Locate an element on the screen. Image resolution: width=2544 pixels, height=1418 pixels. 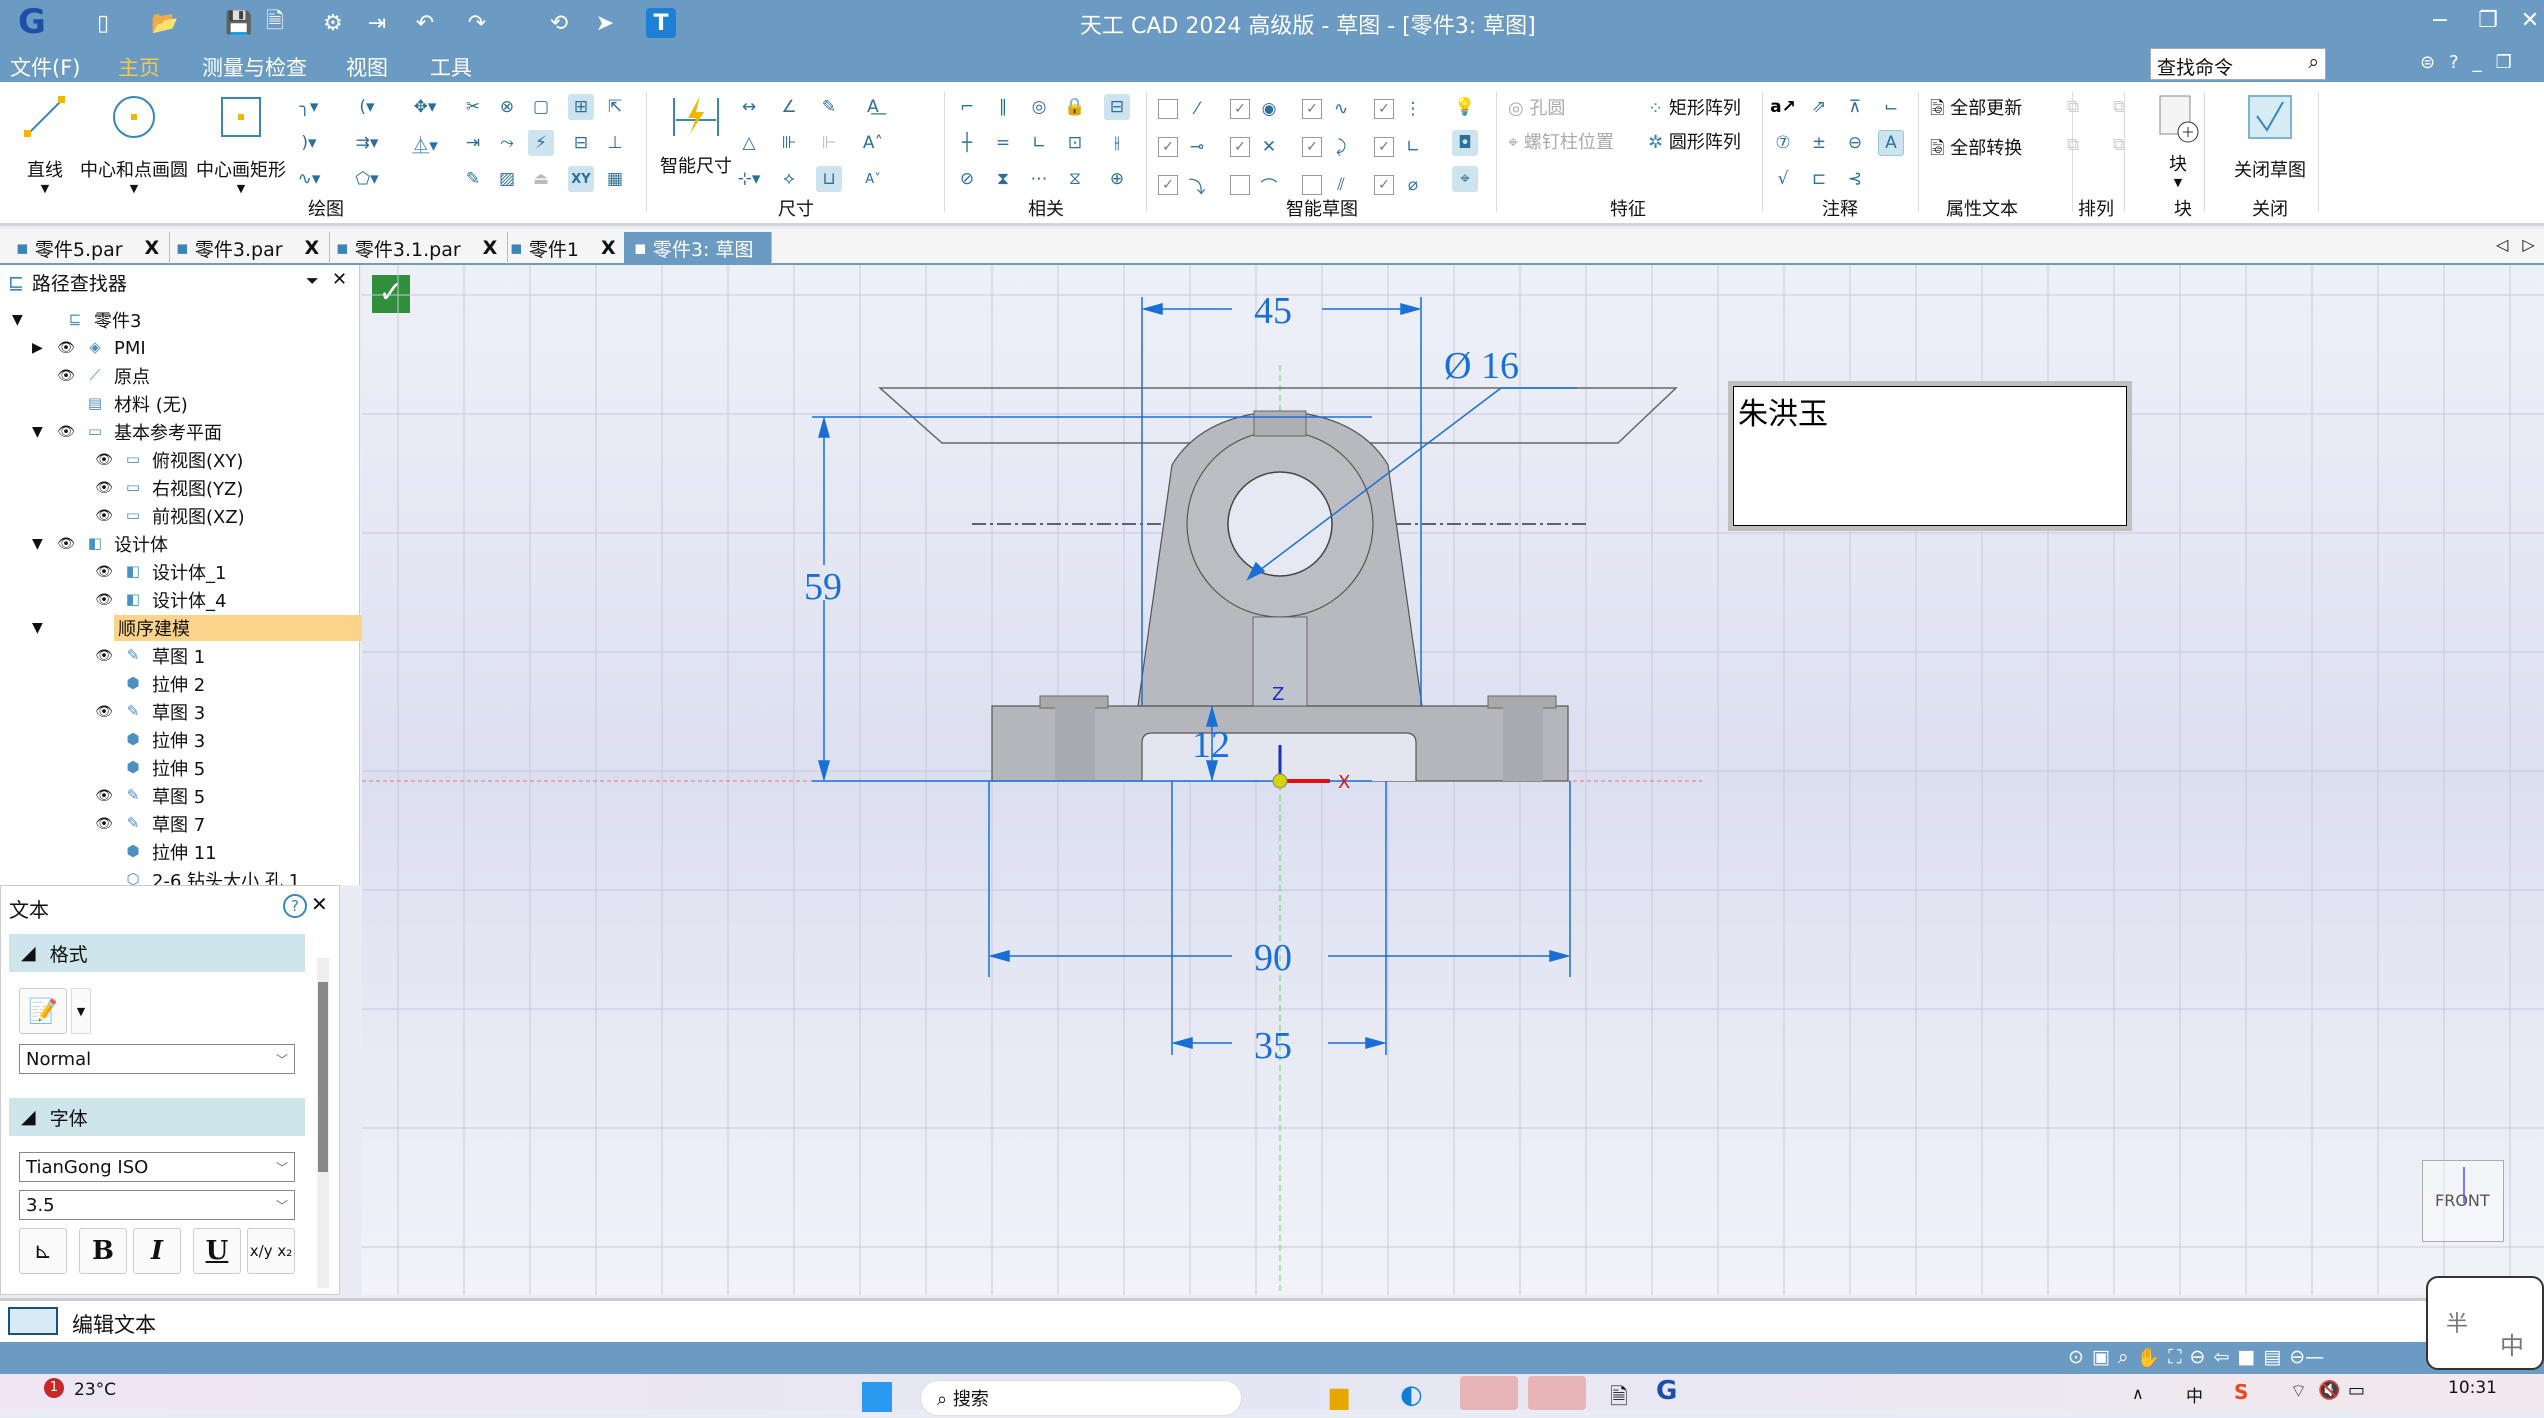
tree-item: 👁 ✎ 草图 7 is located at coordinates (149, 824).